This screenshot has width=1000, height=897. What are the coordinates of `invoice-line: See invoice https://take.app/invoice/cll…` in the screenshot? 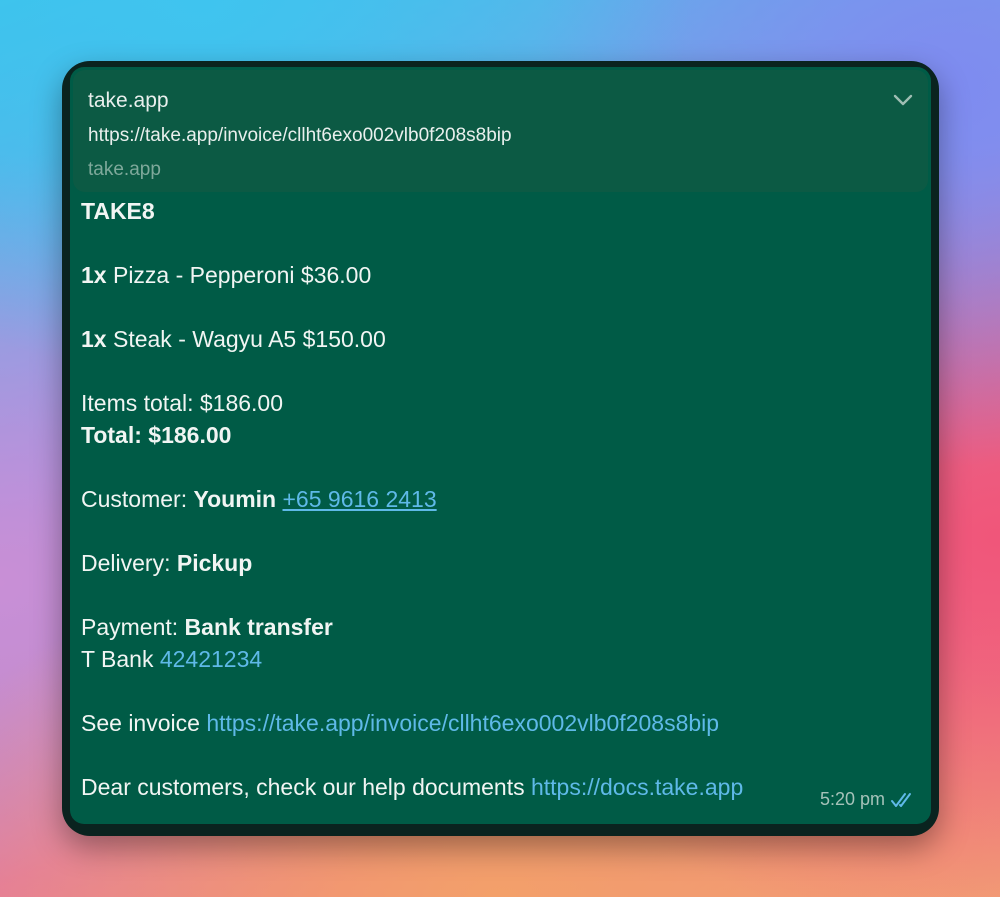 It's located at (499, 723).